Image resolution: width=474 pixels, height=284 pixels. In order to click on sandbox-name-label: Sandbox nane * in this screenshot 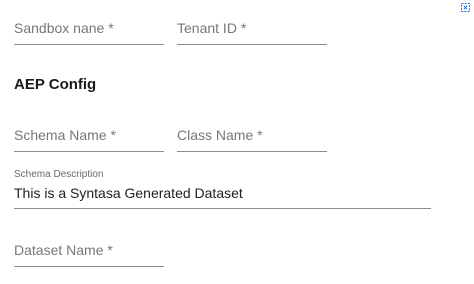, I will do `click(64, 28)`.